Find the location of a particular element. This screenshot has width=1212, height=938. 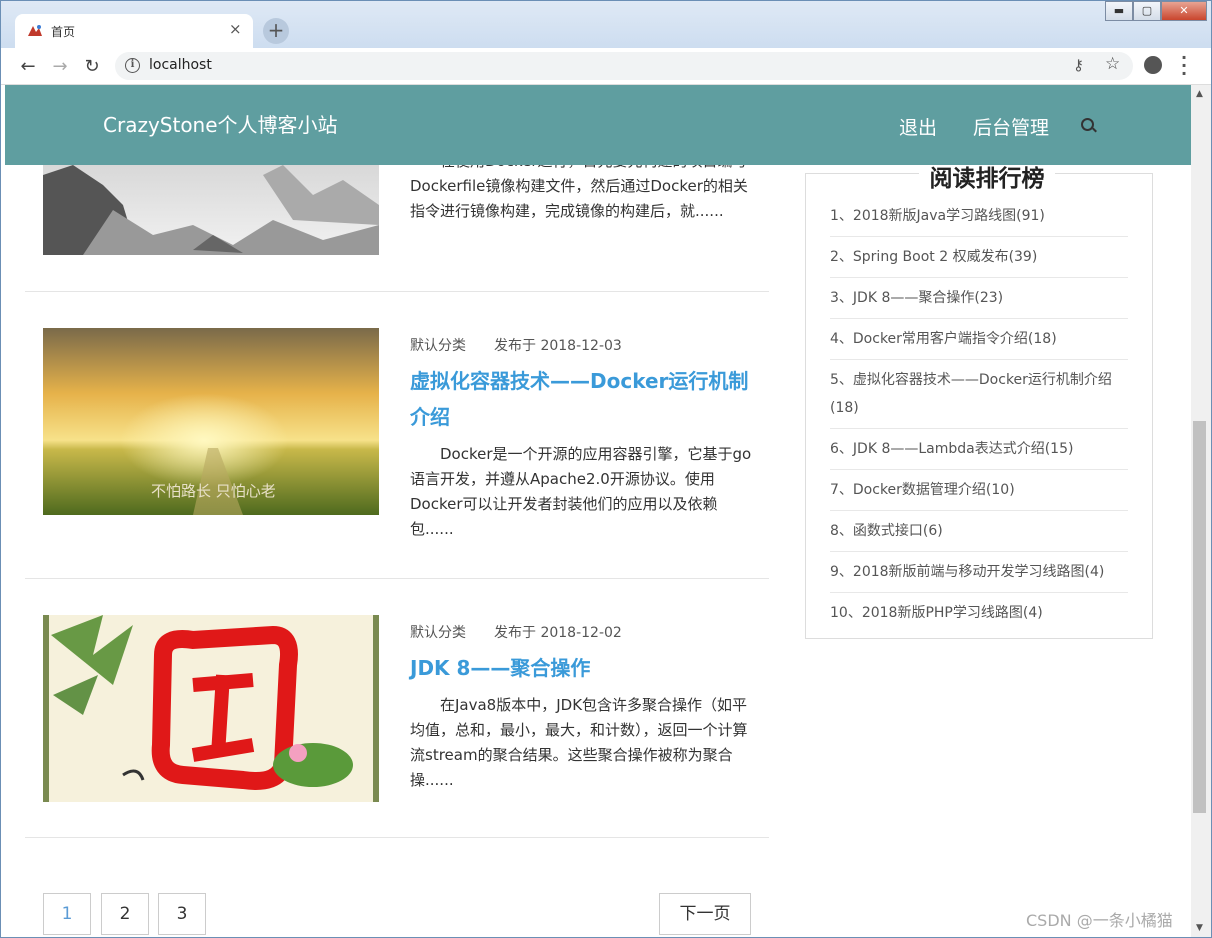

minimize-icon: ▬ is located at coordinates (1119, 10).